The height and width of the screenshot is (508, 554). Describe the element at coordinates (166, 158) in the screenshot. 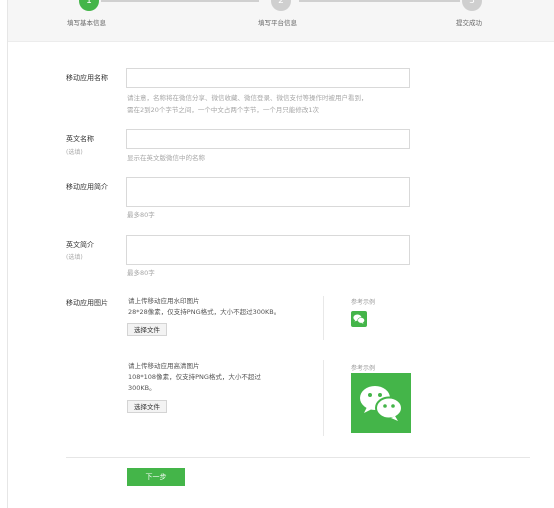

I see `english-name-hint: 显示在英文版微信中的名称` at that location.